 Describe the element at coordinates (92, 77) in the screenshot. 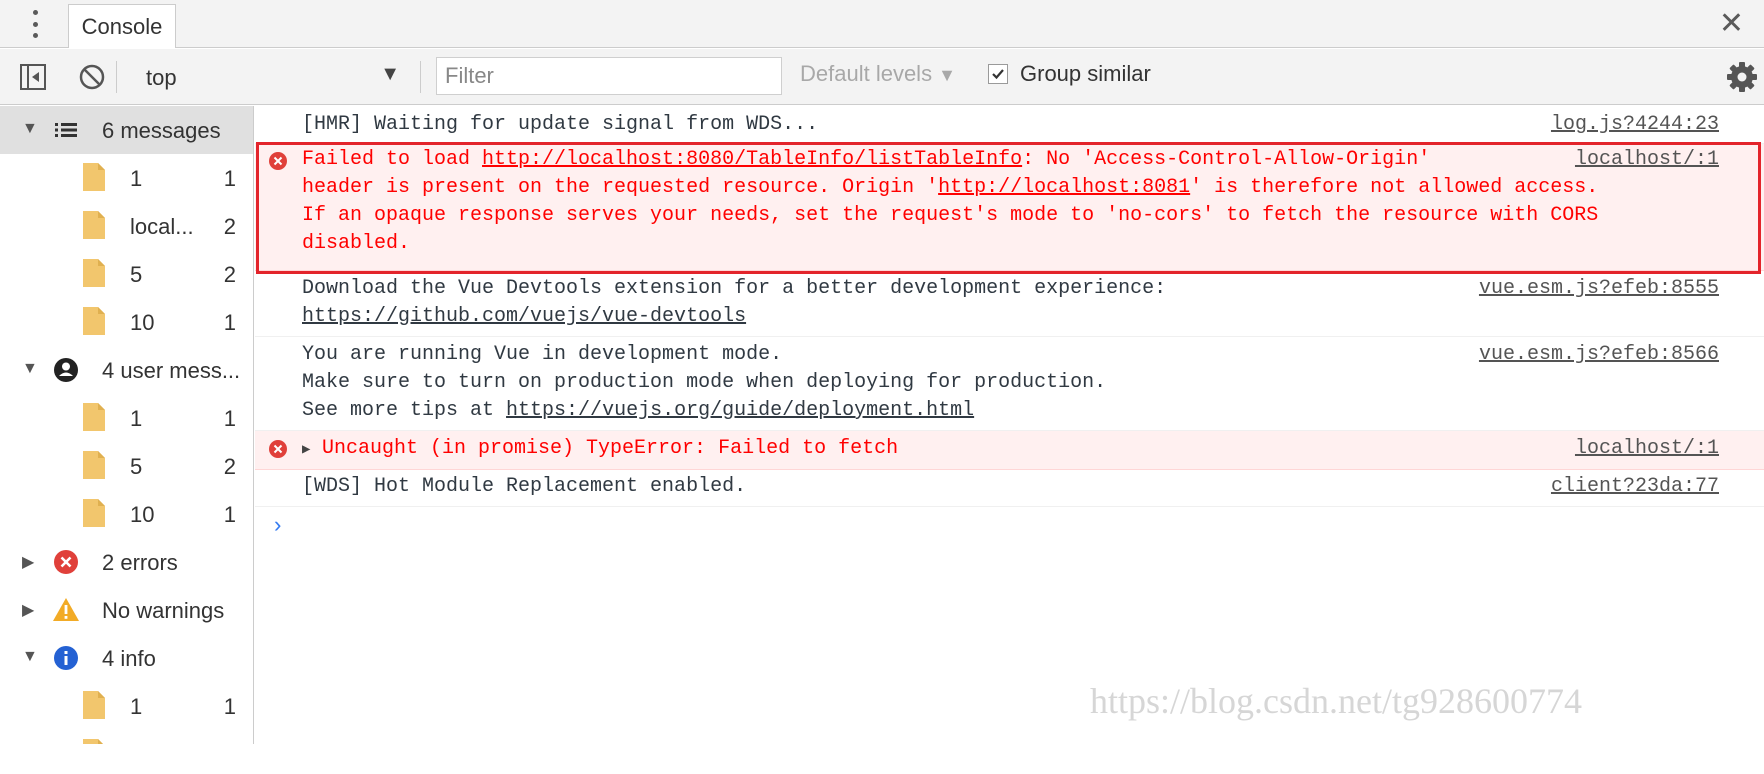

I see `clear-console-icon` at that location.